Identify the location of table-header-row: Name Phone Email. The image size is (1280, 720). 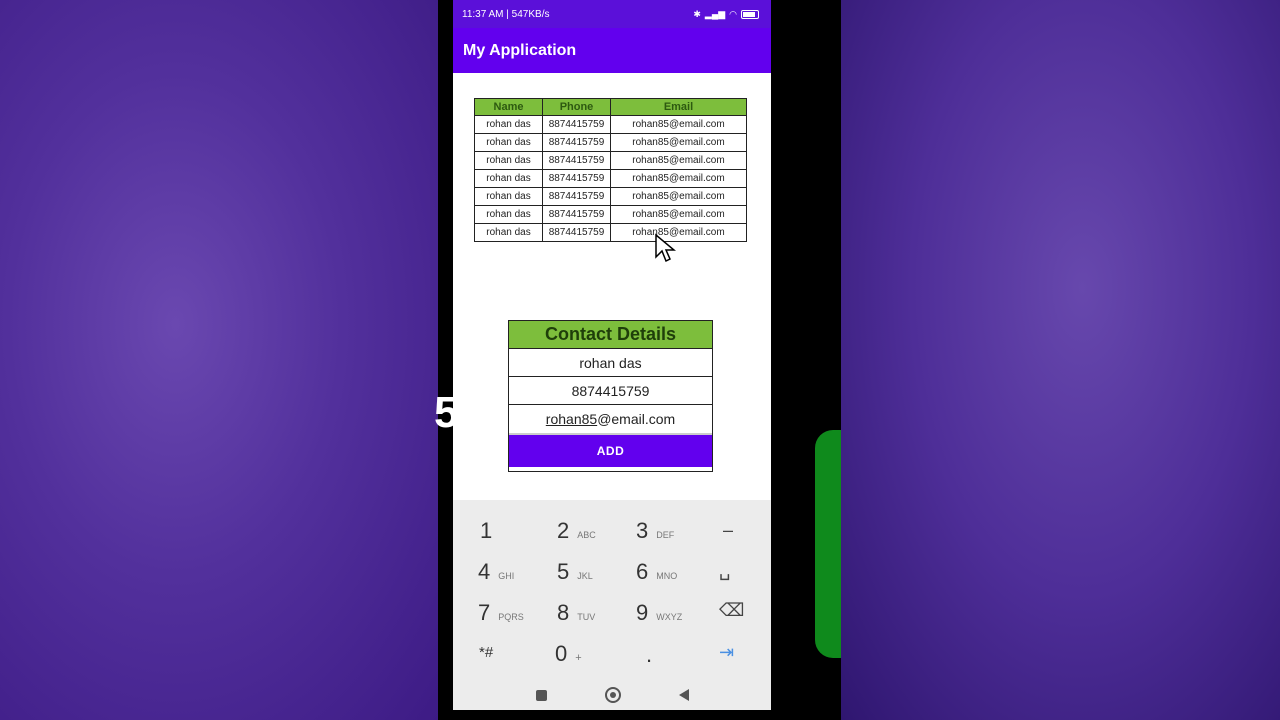
(610, 107).